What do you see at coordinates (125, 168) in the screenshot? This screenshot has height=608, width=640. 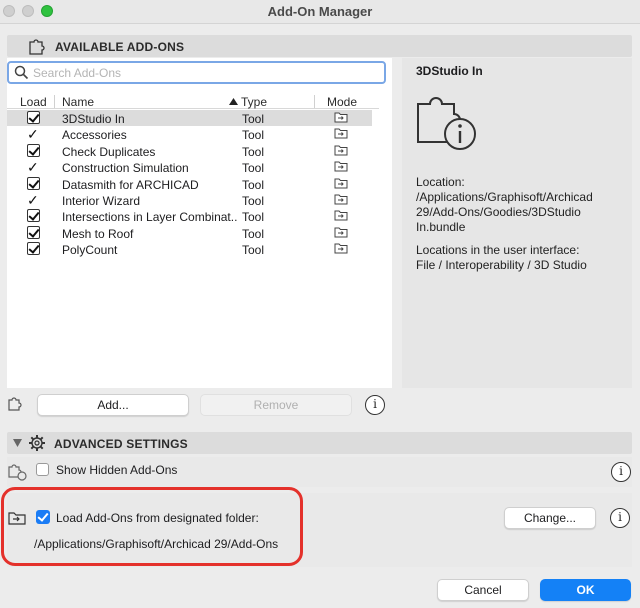 I see `addon-name: Construction Simulation` at bounding box center [125, 168].